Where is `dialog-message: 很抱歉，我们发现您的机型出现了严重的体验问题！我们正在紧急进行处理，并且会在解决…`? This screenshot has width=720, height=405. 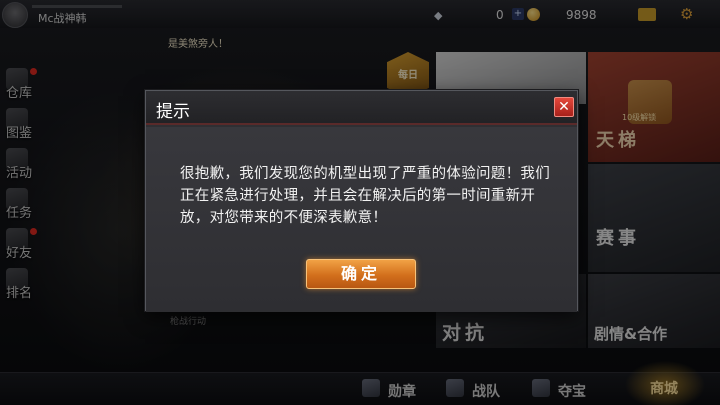
dialog-message: 很抱歉，我们发现您的机型出现了严重的体验问题！我们正在紧急进行处理，并且会在解决… is located at coordinates (365, 196).